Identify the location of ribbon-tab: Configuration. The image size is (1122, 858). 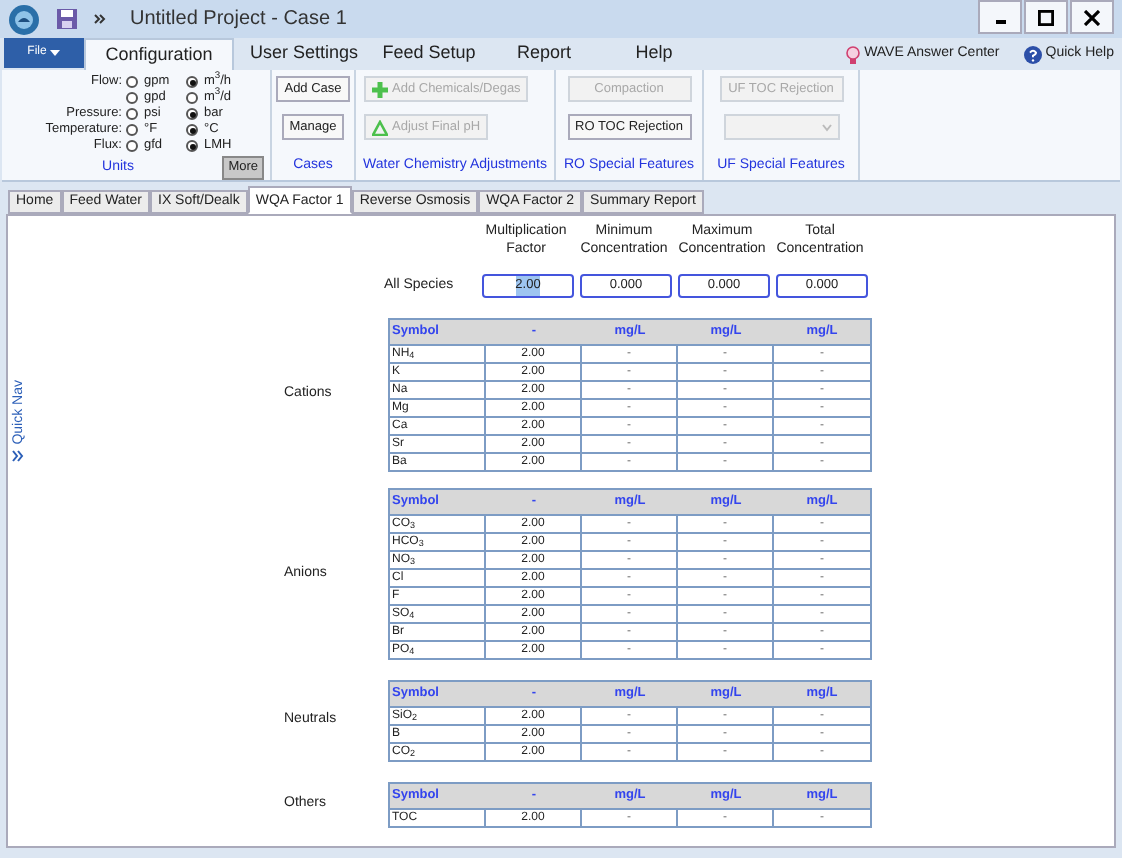
(159, 54).